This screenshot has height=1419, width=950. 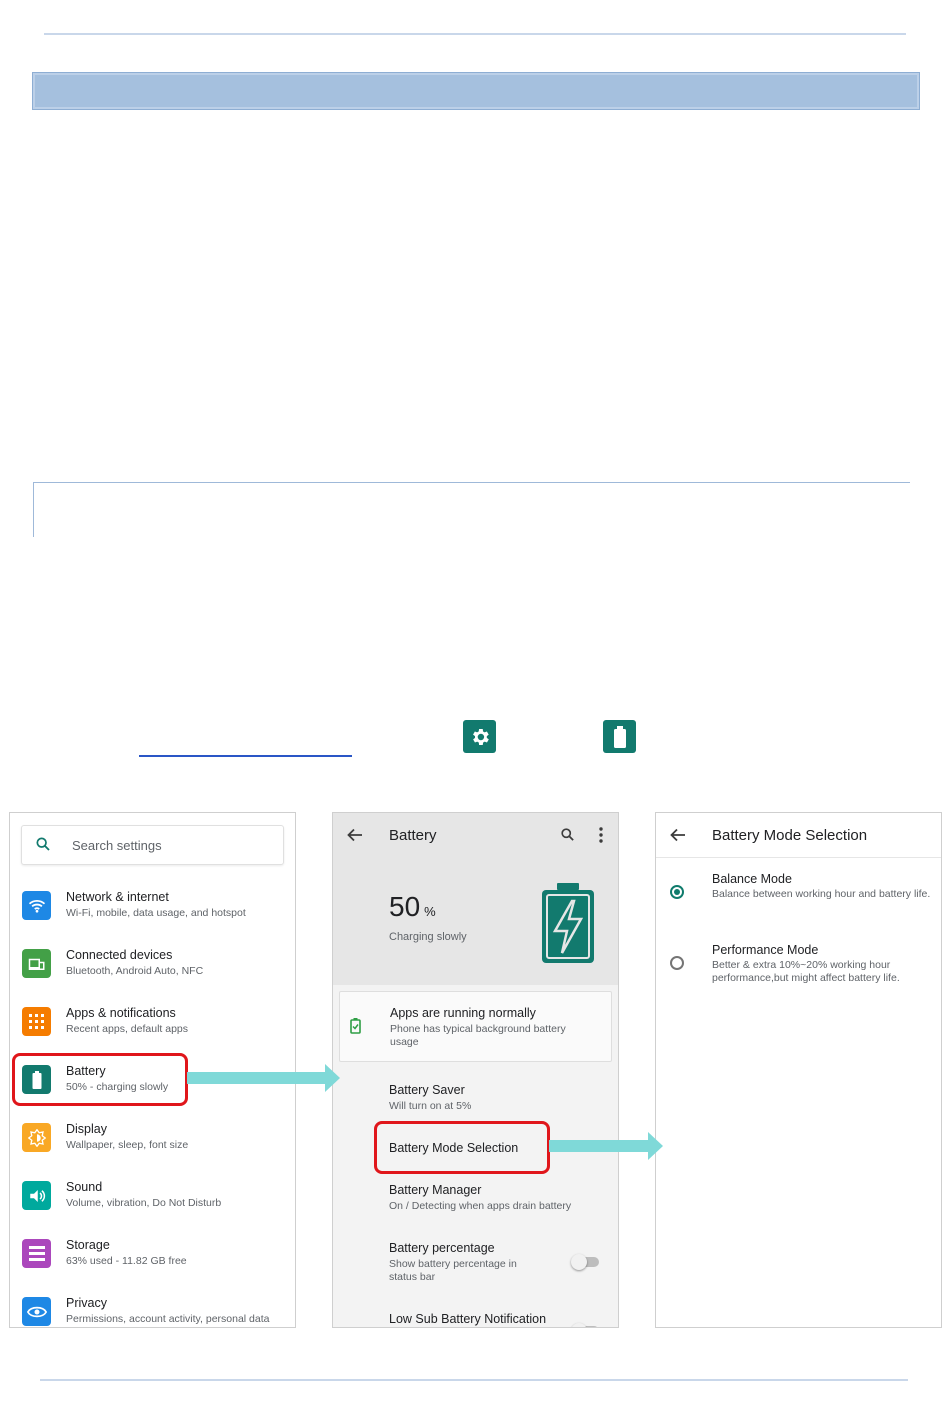 I want to click on section-title-band, so click(x=476, y=91).